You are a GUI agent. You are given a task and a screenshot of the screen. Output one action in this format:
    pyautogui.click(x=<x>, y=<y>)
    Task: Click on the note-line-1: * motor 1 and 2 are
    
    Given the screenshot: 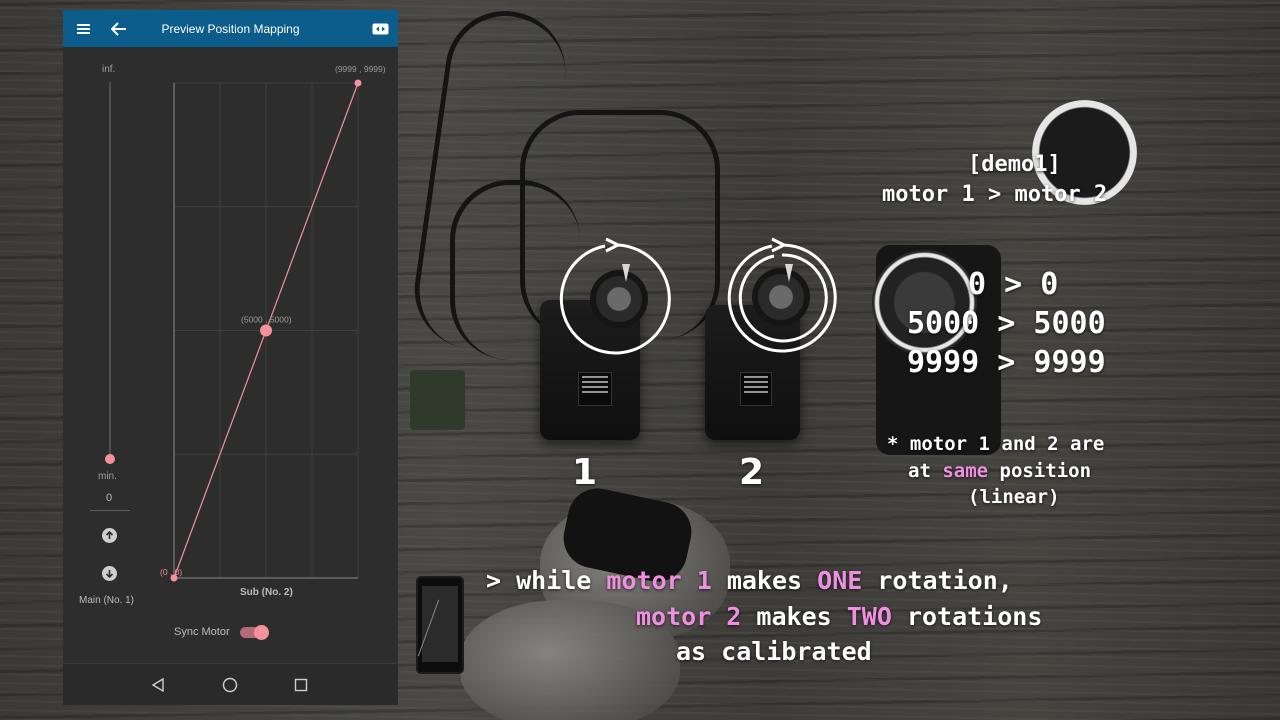 What is the action you would take?
    pyautogui.click(x=996, y=444)
    